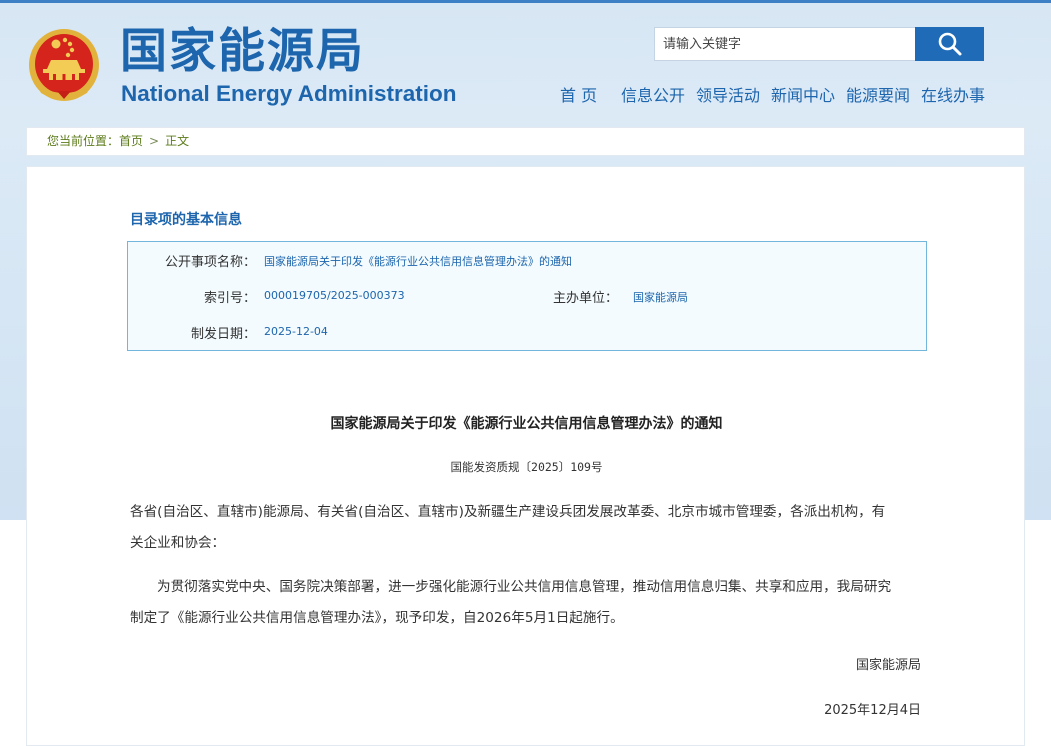  Describe the element at coordinates (878, 94) in the screenshot. I see `nav-item-energy-news: 能源要闻` at that location.